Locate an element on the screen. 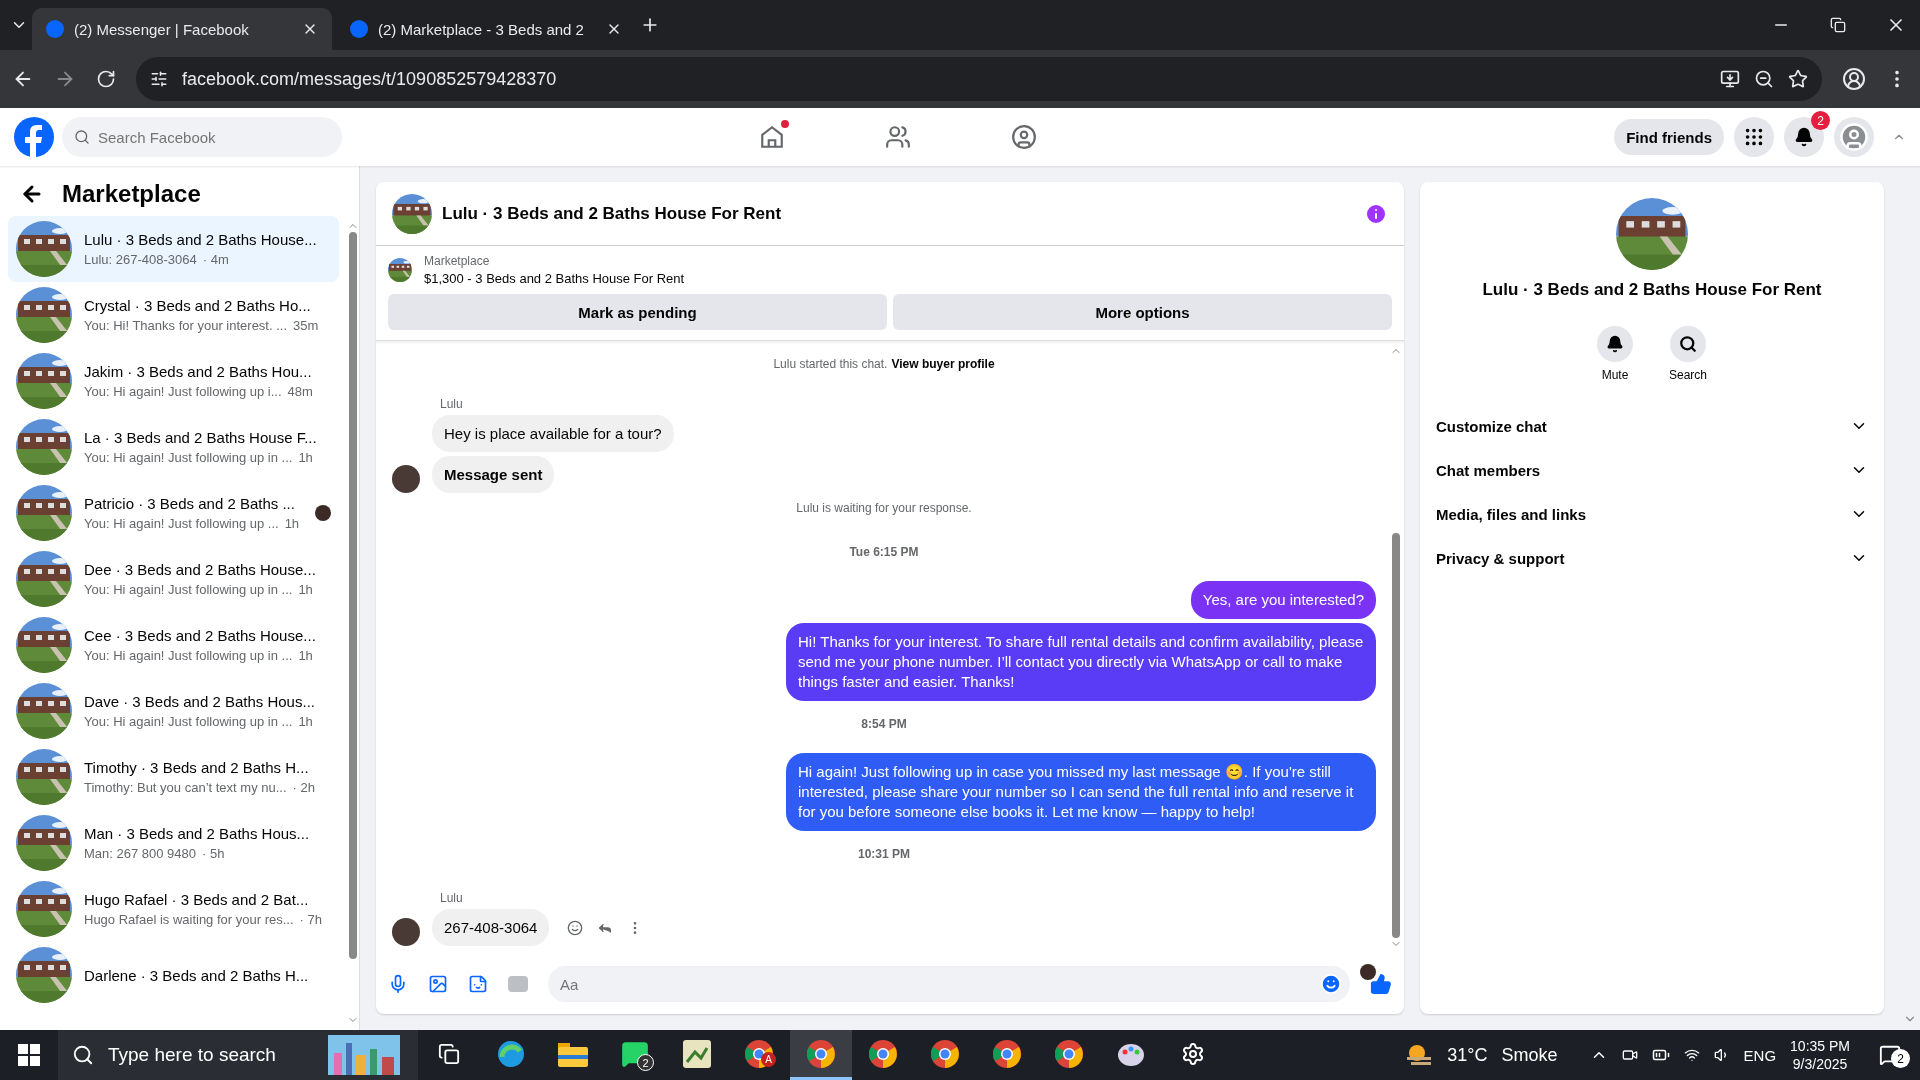 This screenshot has width=1920, height=1080. react-icon is located at coordinates (575, 927).